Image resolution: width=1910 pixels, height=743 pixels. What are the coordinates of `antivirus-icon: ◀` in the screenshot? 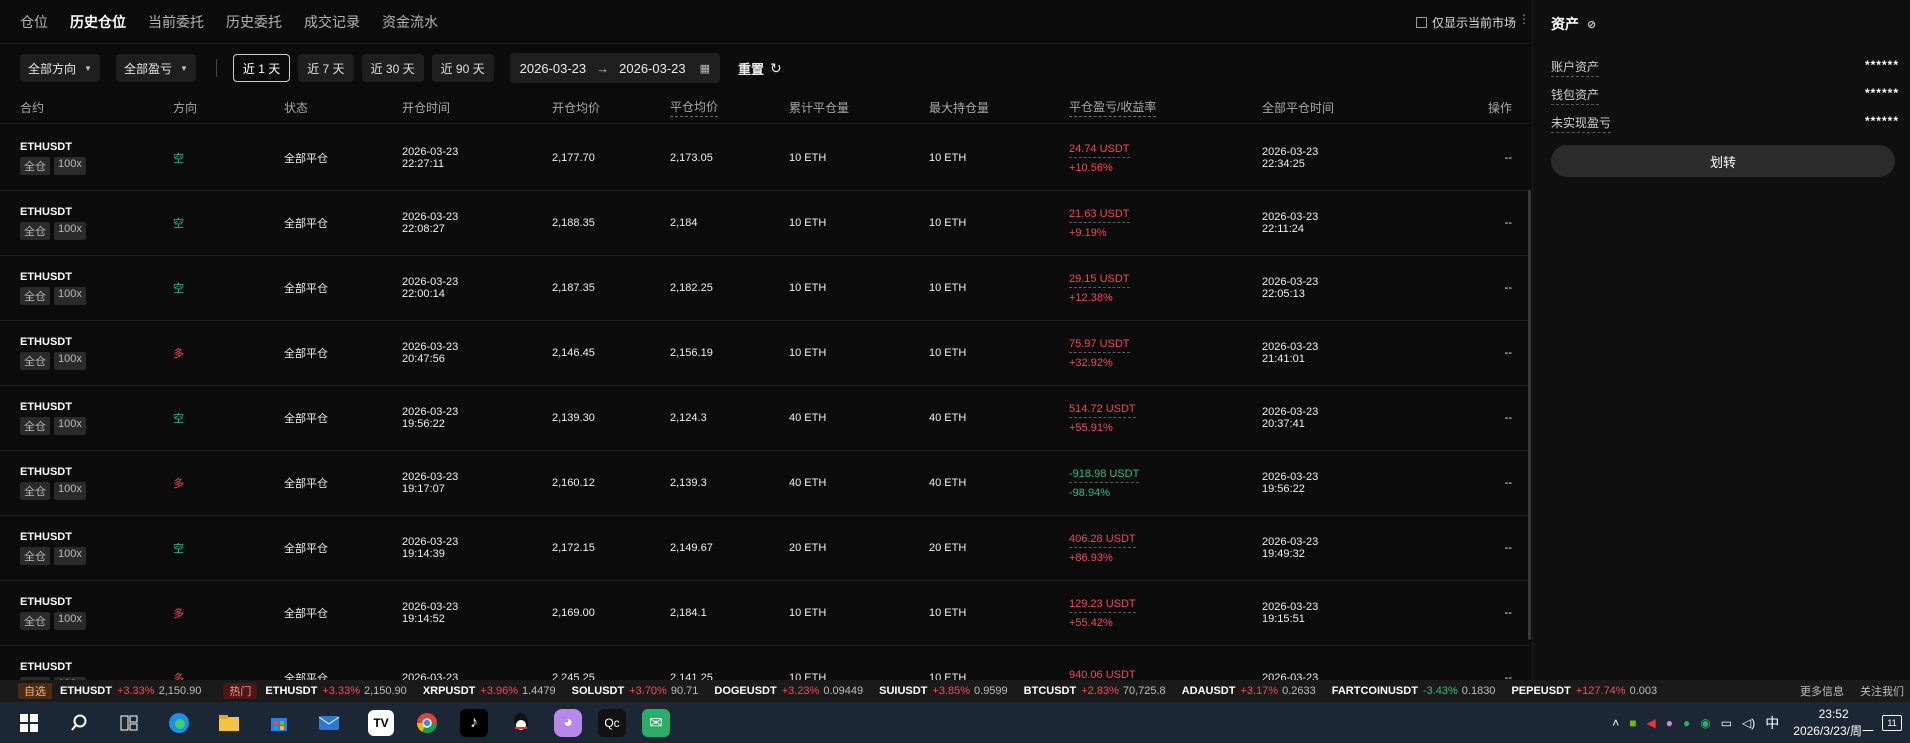 It's located at (1650, 723).